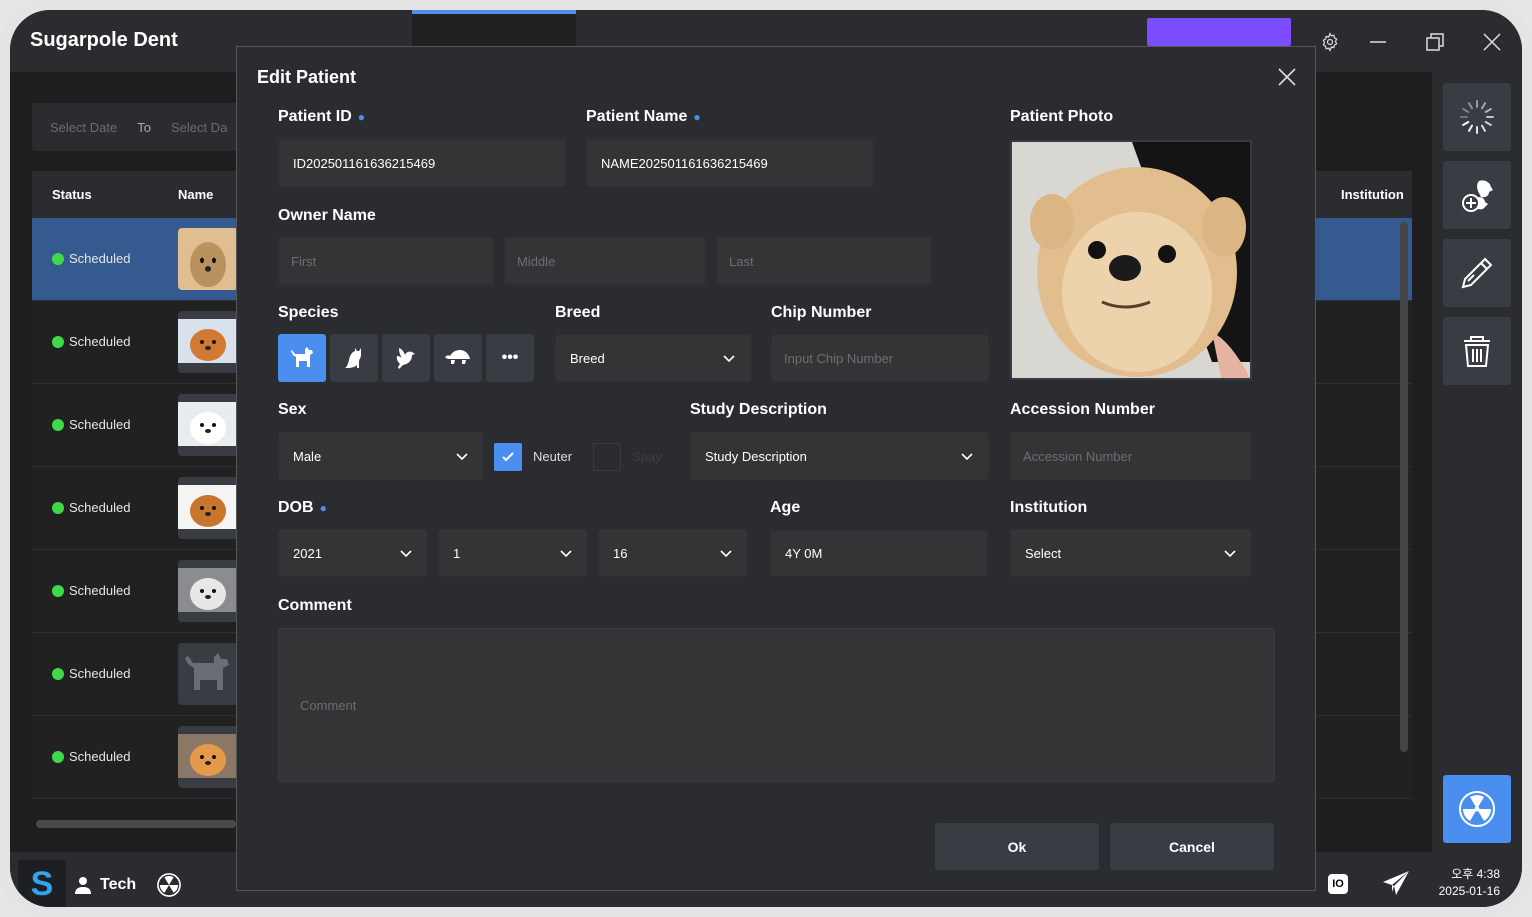  I want to click on patient-name-input: NAME202501161636215469, so click(730, 163).